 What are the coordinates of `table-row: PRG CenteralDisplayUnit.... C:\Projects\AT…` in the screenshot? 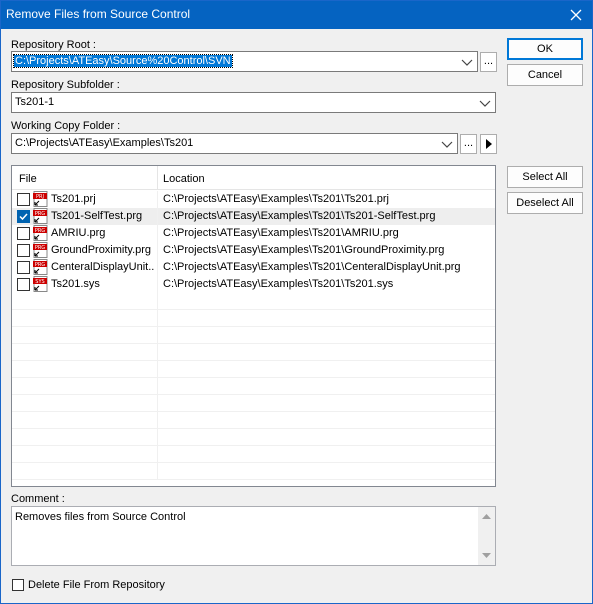 It's located at (253, 267).